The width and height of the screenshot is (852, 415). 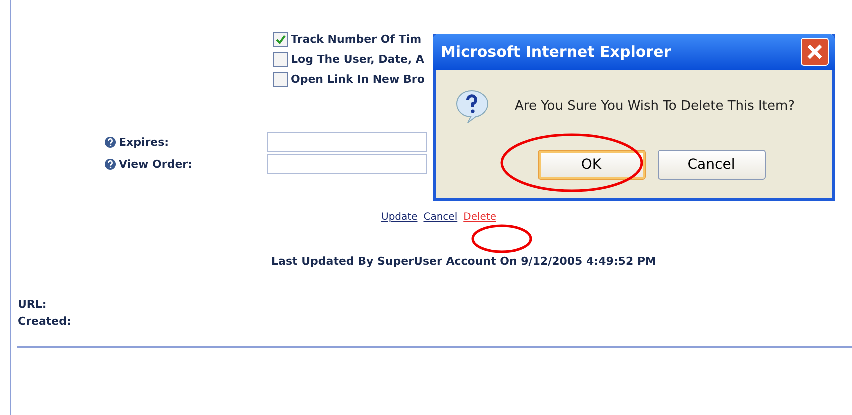 What do you see at coordinates (592, 165) in the screenshot?
I see `dialog-button: OK` at bounding box center [592, 165].